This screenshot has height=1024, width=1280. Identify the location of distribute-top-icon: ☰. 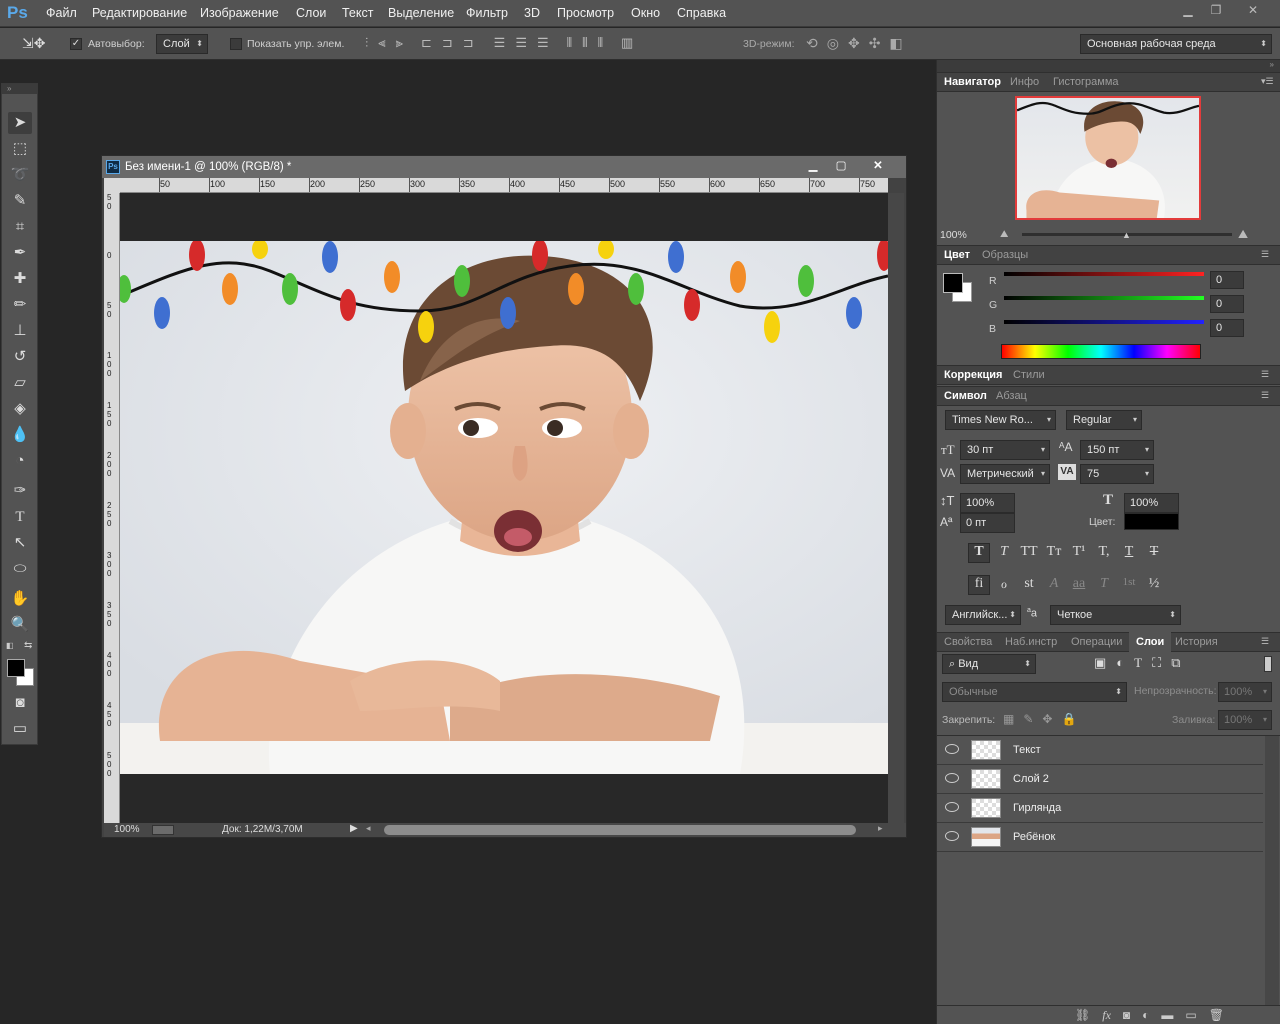
(500, 44).